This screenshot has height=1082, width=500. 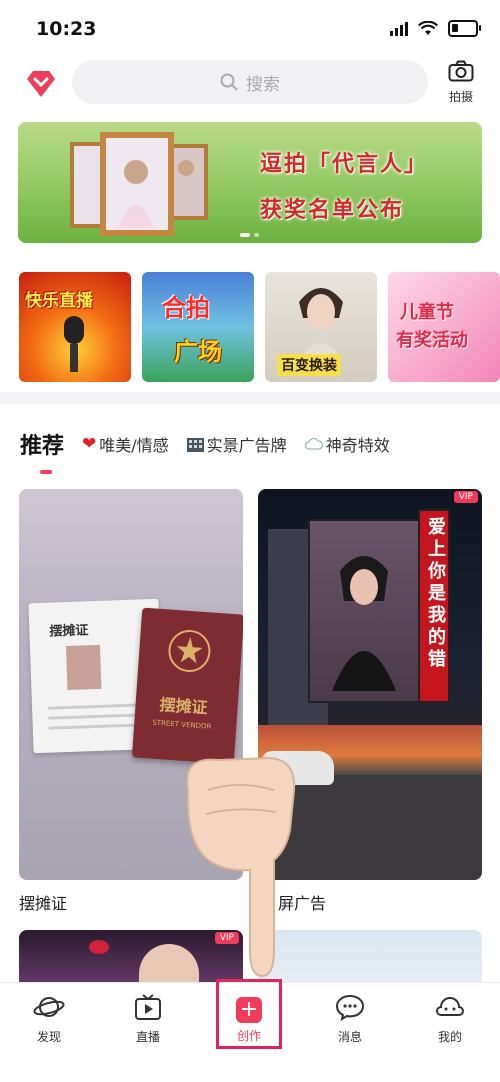 I want to click on status-time: 10:23, so click(x=66, y=29).